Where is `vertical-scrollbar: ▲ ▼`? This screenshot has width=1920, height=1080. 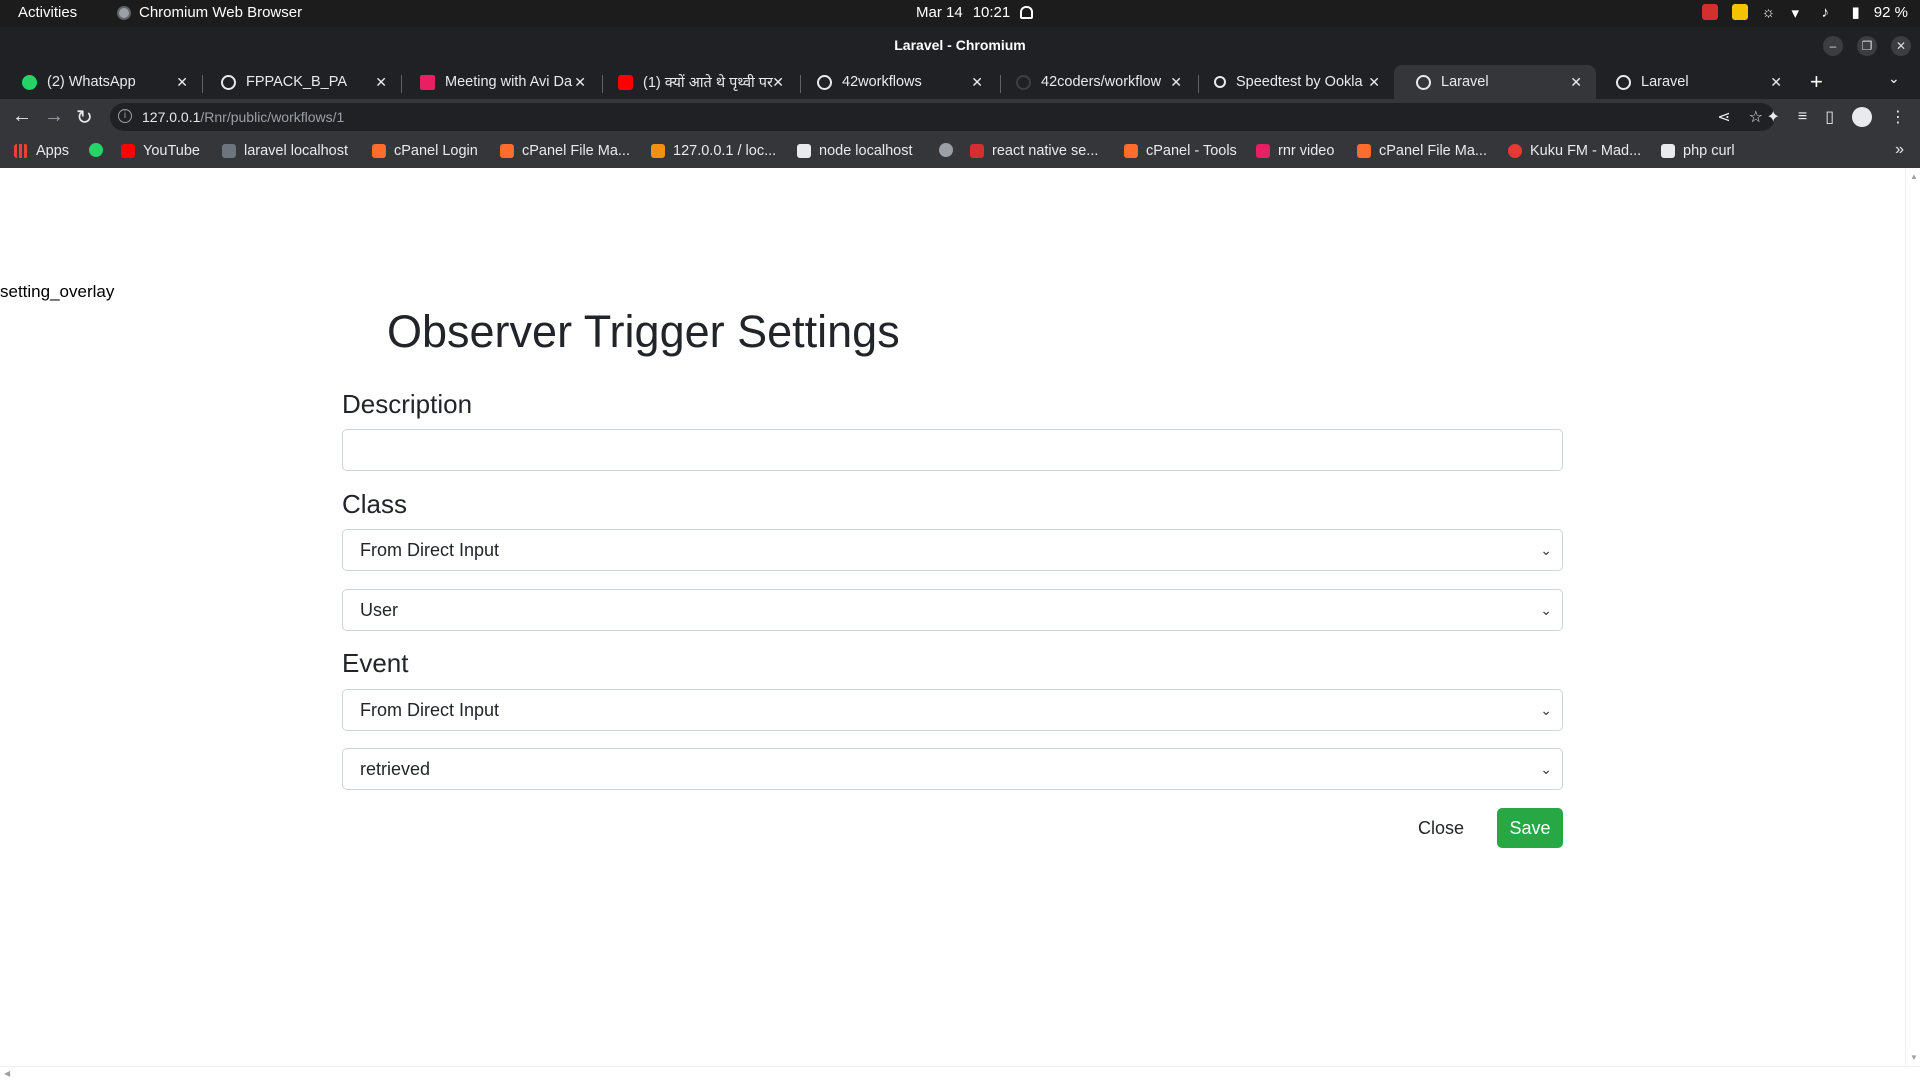
vertical-scrollbar: ▲ ▼ is located at coordinates (1912, 617).